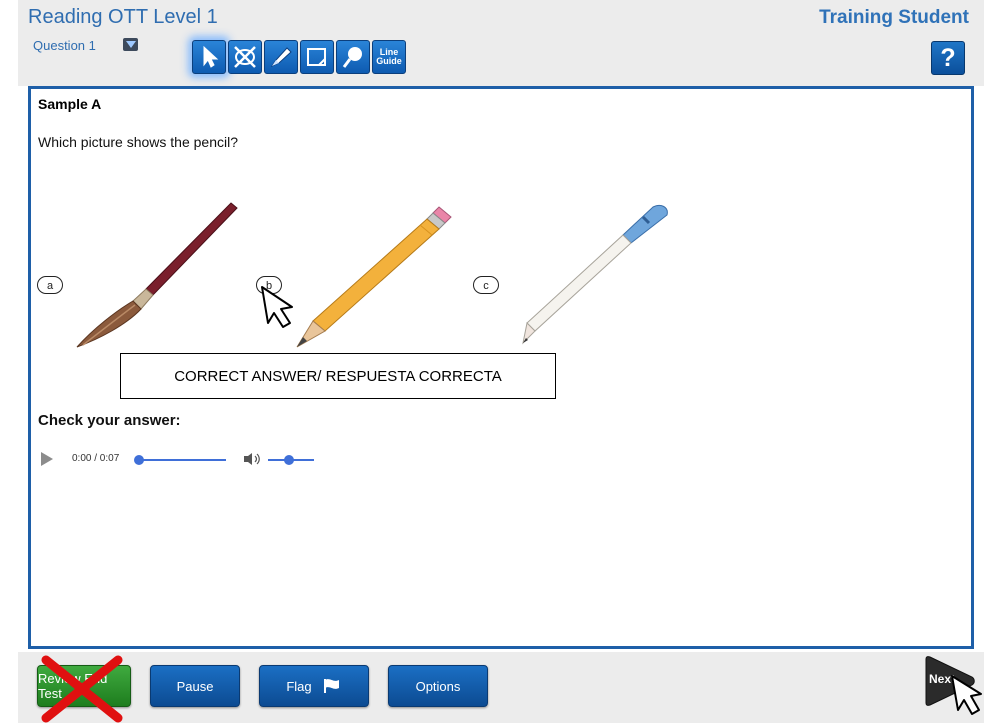 Image resolution: width=984 pixels, height=723 pixels. I want to click on pointer-arrow-icon, so click(211, 56).